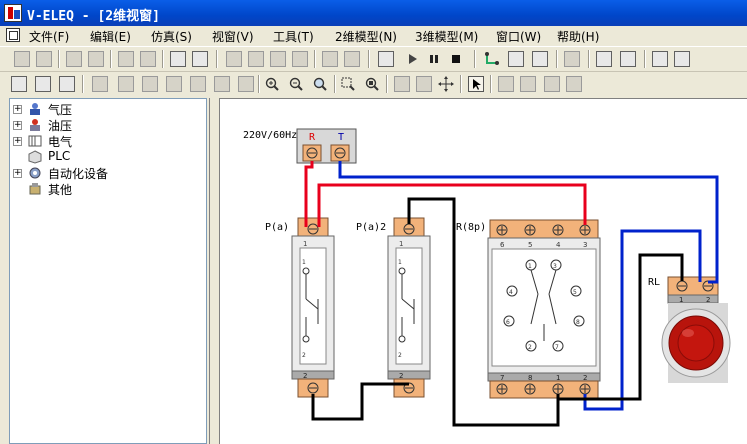 The height and width of the screenshot is (444, 747). What do you see at coordinates (628, 59) in the screenshot?
I see `help-pointer-icon` at bounding box center [628, 59].